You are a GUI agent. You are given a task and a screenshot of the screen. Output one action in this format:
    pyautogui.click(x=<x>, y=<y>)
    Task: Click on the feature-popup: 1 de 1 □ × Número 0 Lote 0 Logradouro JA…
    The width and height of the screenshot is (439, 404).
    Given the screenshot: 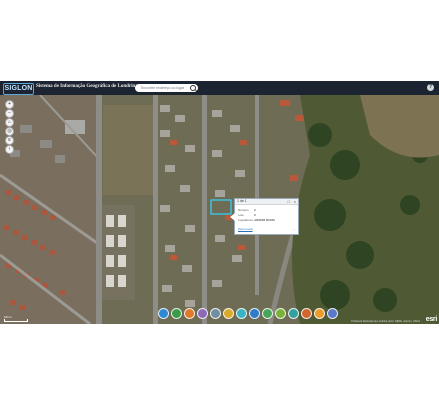 What is the action you would take?
    pyautogui.click(x=264, y=216)
    